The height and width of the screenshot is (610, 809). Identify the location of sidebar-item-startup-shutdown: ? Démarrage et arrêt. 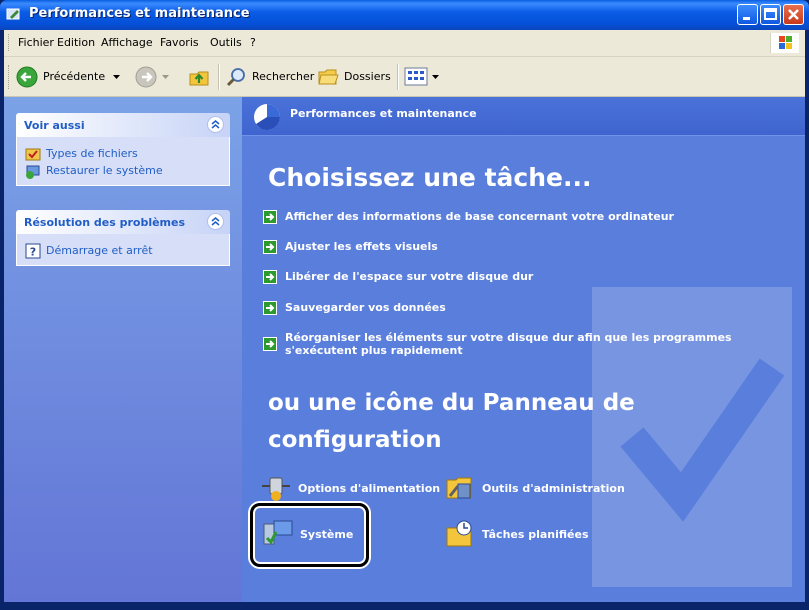
(123, 250).